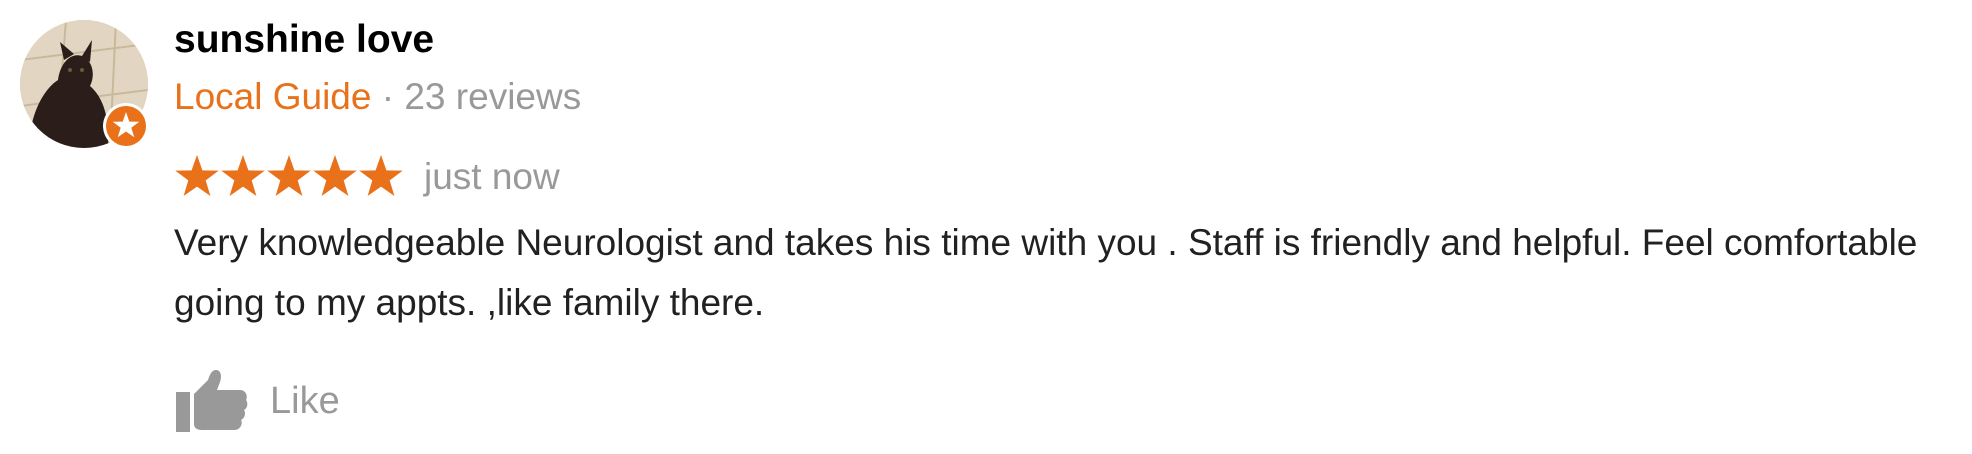  I want to click on local-guide-label: Local Guide, so click(272, 96).